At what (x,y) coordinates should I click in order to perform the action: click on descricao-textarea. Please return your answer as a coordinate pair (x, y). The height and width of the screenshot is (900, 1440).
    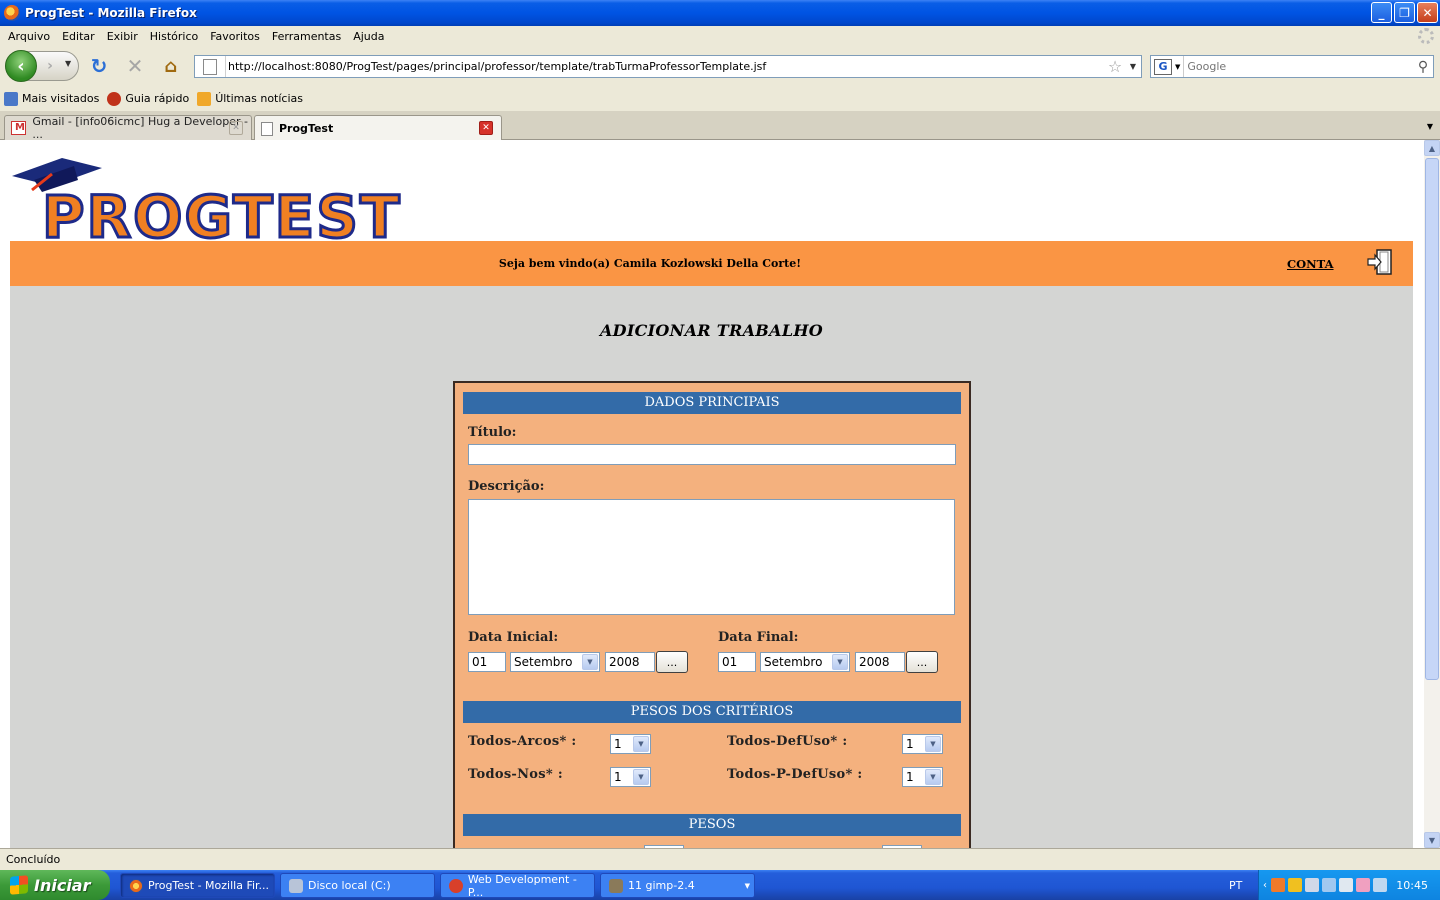
    Looking at the image, I should click on (711, 557).